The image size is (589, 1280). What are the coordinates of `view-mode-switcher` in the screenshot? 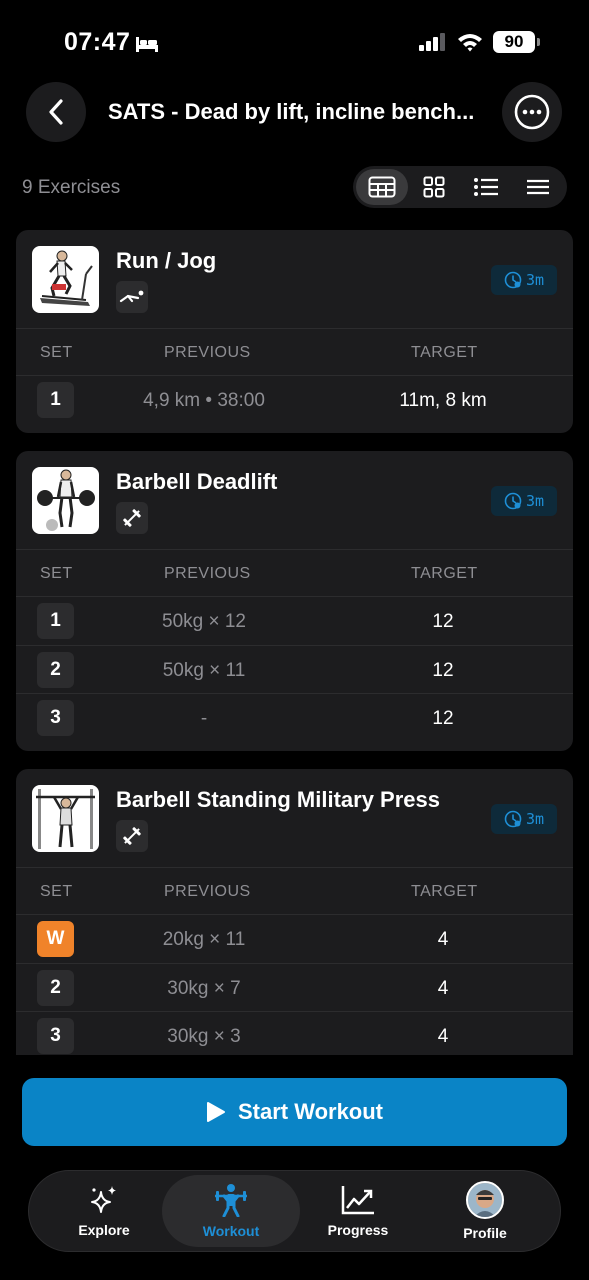 It's located at (460, 187).